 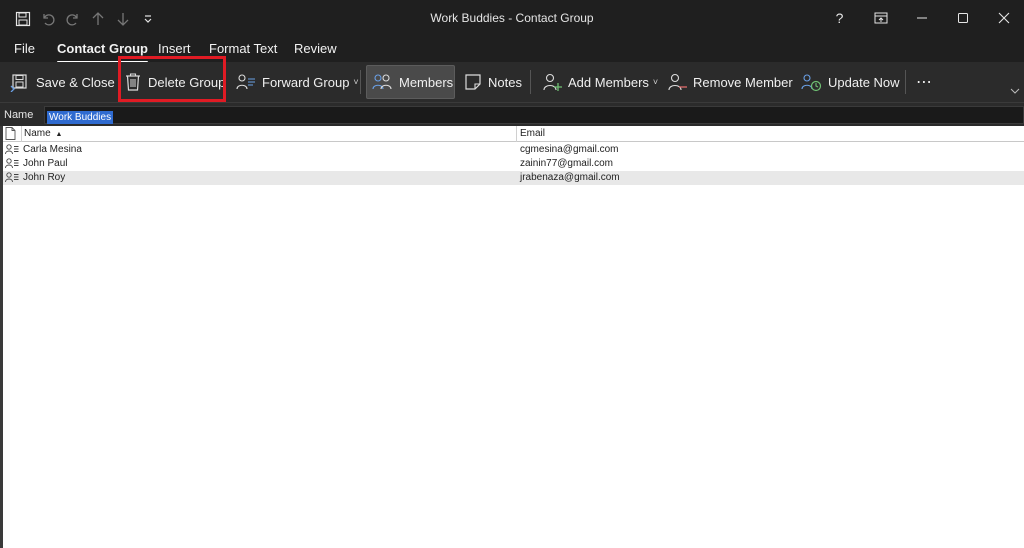 I want to click on column-header-name: Name ▲, so click(x=41, y=134).